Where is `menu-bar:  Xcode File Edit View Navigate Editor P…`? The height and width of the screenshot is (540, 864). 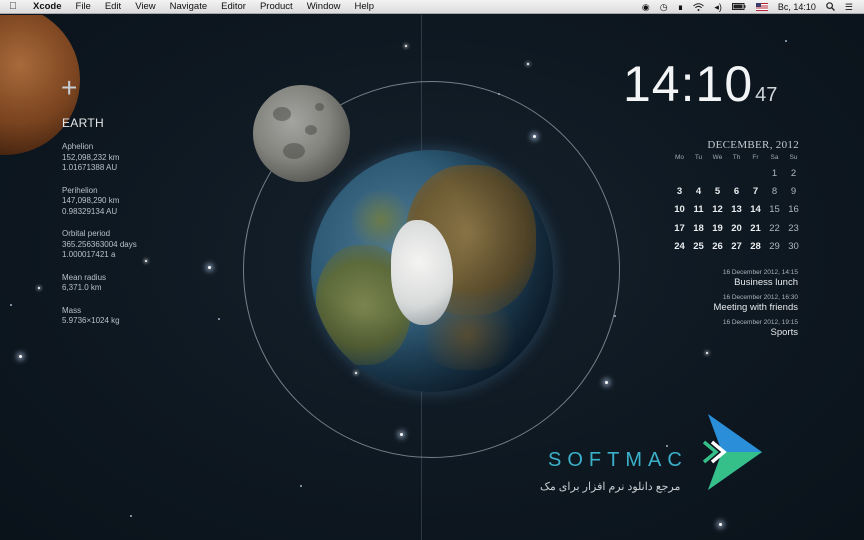
menu-bar:  Xcode File Edit View Navigate Editor P… is located at coordinates (432, 7).